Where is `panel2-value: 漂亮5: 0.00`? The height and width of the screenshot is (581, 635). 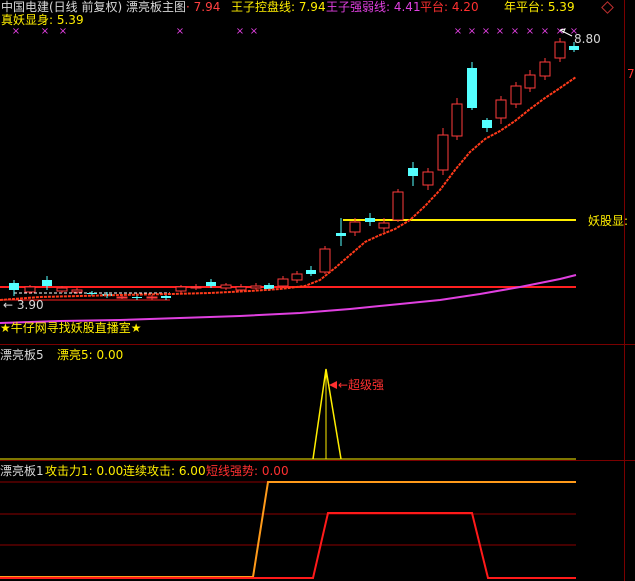 panel2-value: 漂亮5: 0.00 is located at coordinates (90, 355).